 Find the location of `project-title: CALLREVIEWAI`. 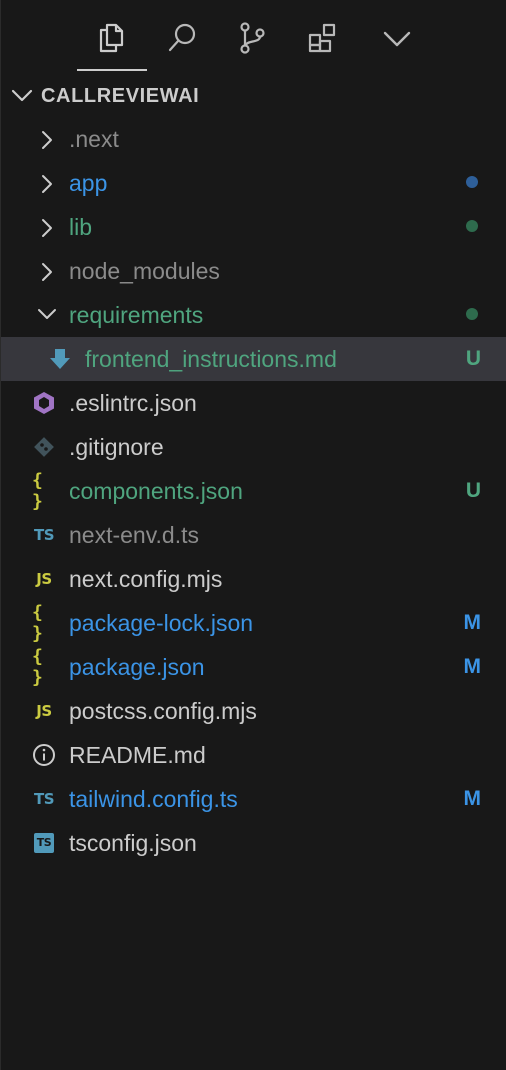

project-title: CALLREVIEWAI is located at coordinates (120, 96).